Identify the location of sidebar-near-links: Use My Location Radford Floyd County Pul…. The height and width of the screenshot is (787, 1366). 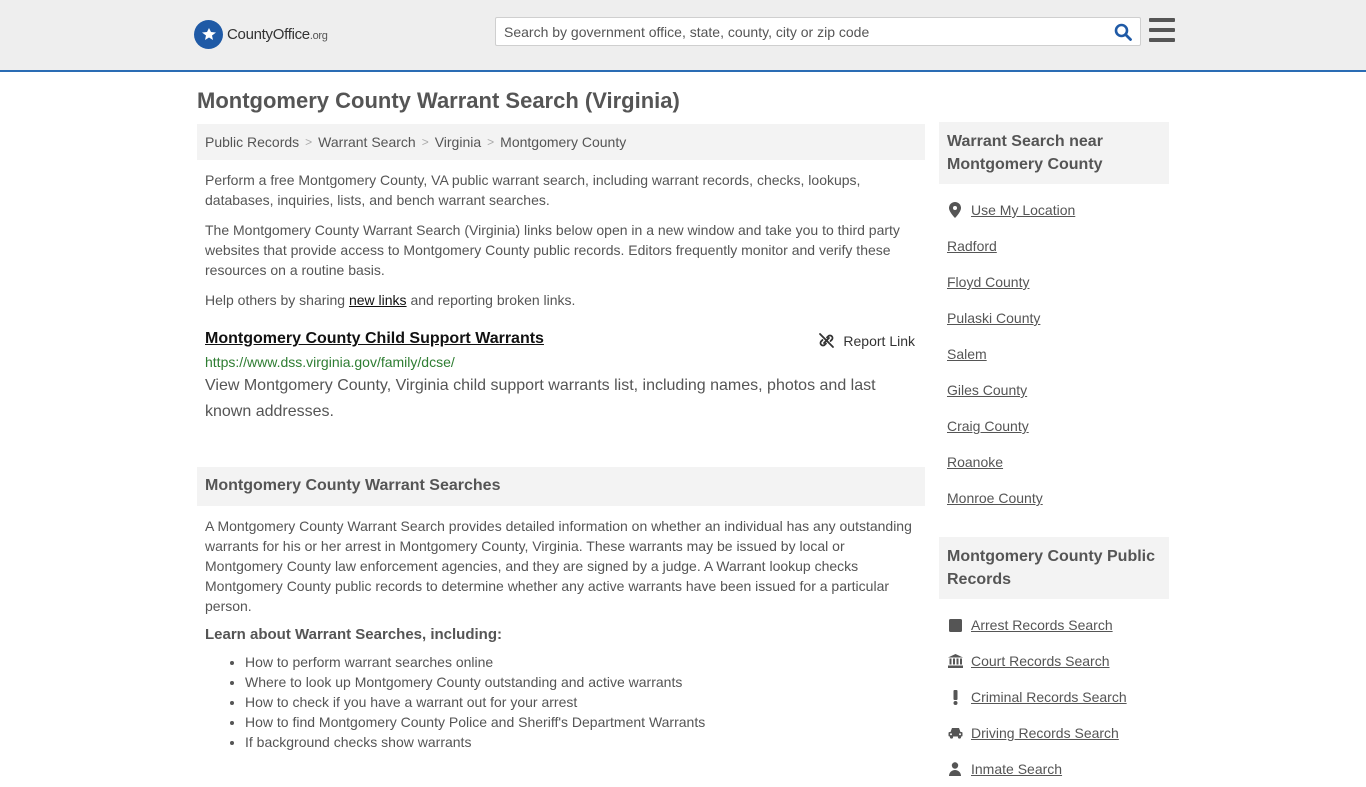
(1054, 354).